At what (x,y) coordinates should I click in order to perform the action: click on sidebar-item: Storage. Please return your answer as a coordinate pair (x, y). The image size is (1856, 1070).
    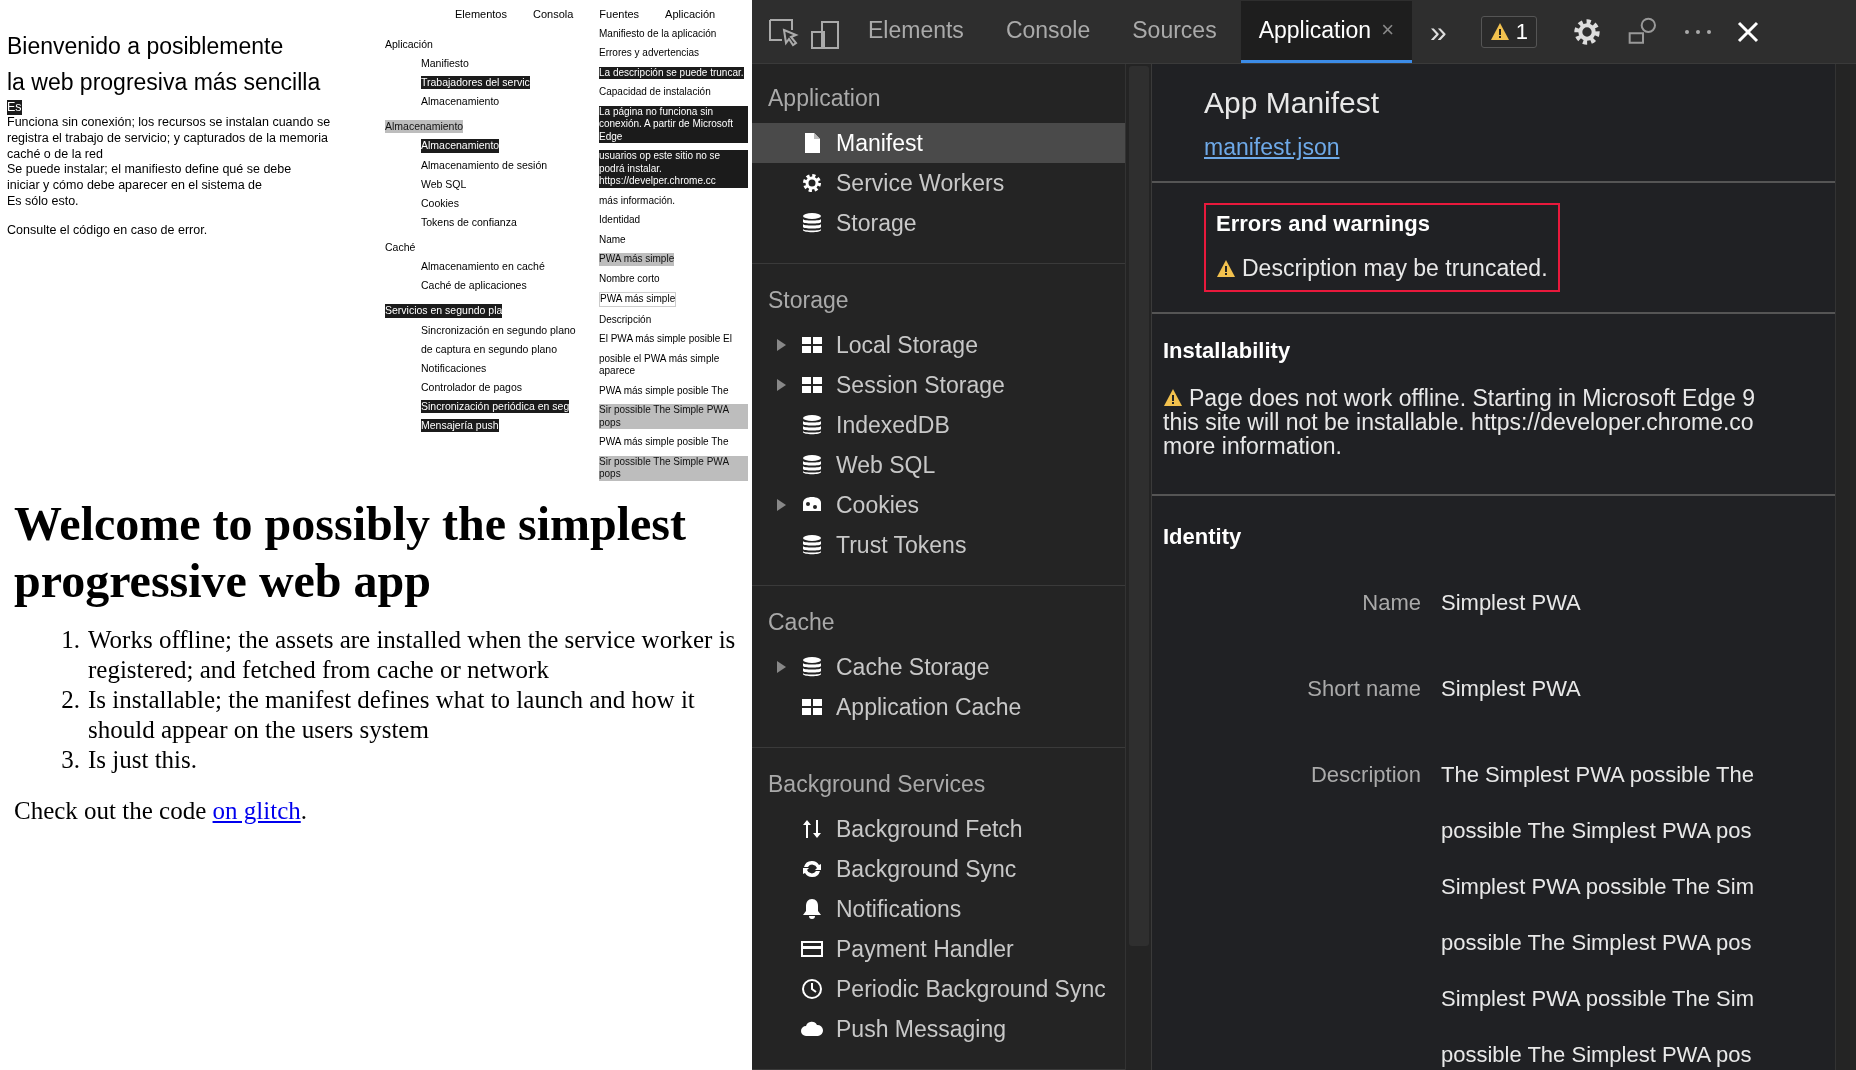
    Looking at the image, I should click on (938, 223).